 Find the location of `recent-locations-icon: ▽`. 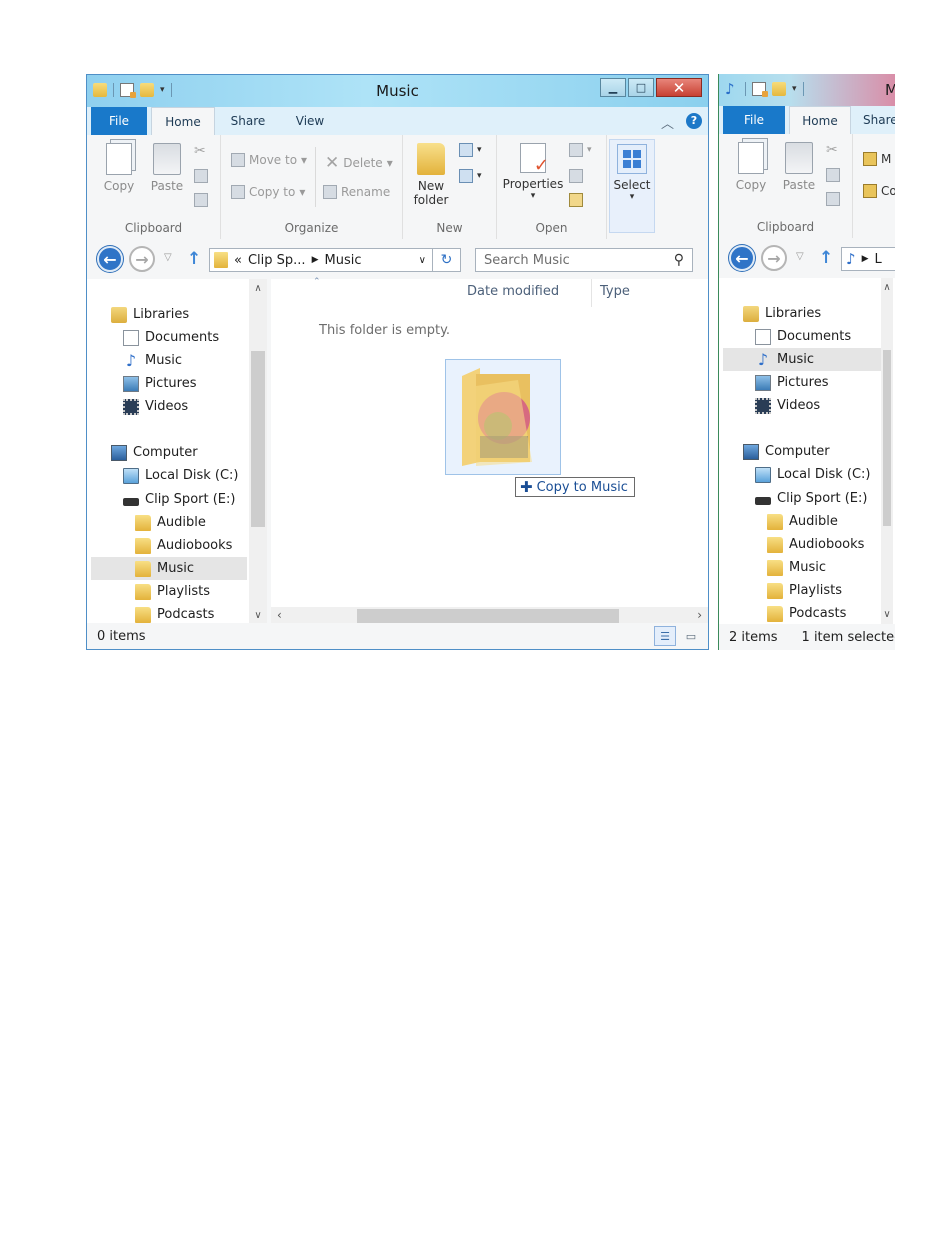

recent-locations-icon: ▽ is located at coordinates (800, 256).